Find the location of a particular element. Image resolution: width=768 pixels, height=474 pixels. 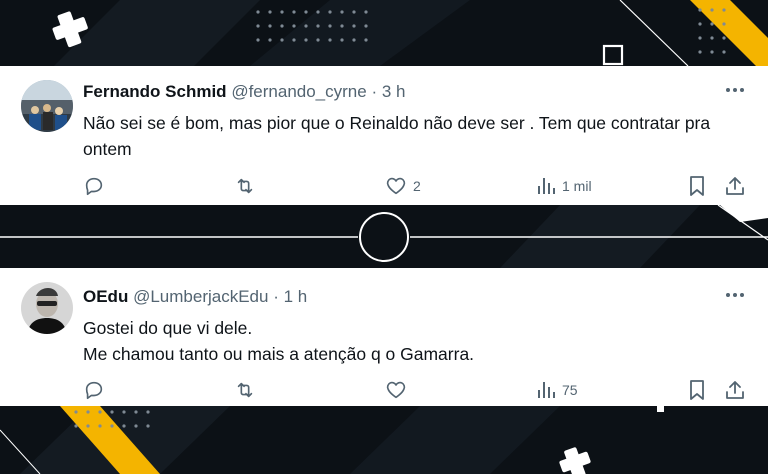

user-handle: @LumberjackEdu is located at coordinates (200, 296).